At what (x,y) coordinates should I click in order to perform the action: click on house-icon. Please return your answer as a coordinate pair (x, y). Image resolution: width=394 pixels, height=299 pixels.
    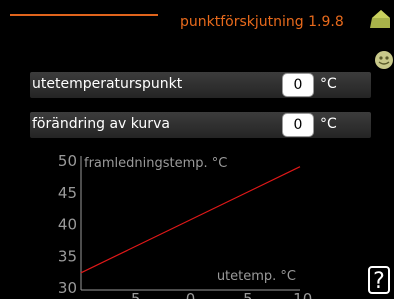
    Looking at the image, I should click on (380, 19).